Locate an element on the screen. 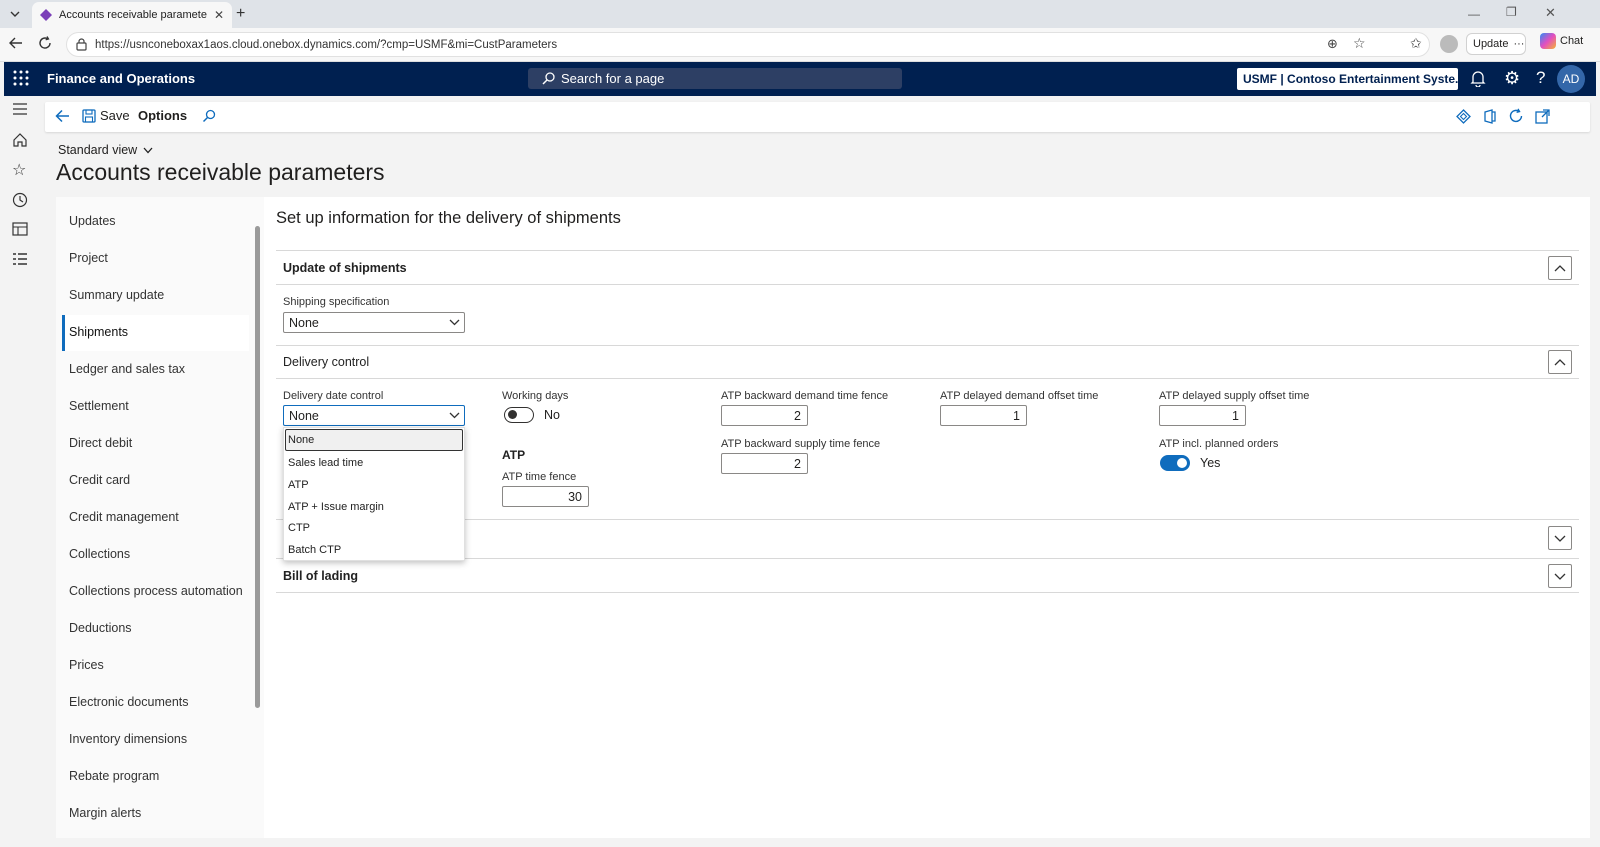 Image resolution: width=1600 pixels, height=847 pixels. recent-clock-icon is located at coordinates (22, 202).